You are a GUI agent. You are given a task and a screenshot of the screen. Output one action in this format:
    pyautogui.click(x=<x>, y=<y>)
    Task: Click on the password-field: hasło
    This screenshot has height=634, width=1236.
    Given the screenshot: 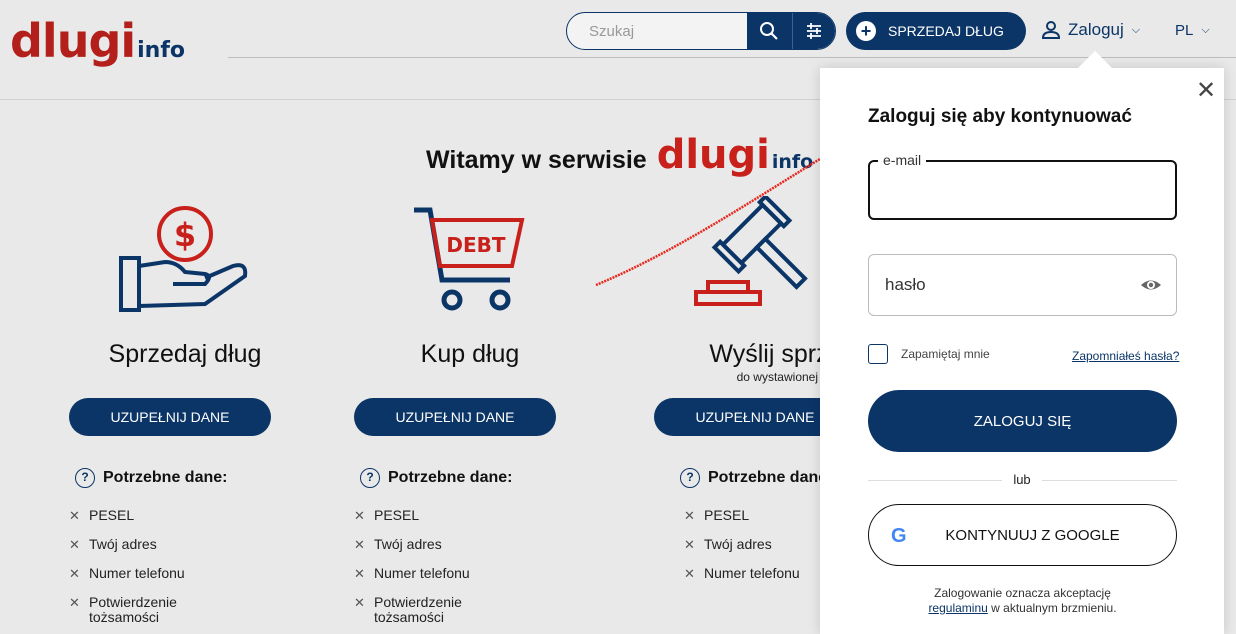 What is the action you would take?
    pyautogui.click(x=1022, y=285)
    